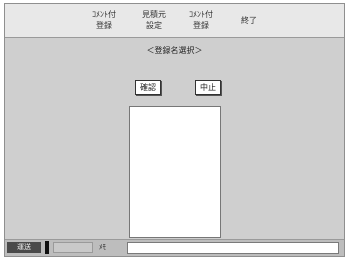 Image resolution: width=351 pixels, height=264 pixels. Describe the element at coordinates (174, 50) in the screenshot. I see `dialog-title: ＜登録名選択＞` at that location.